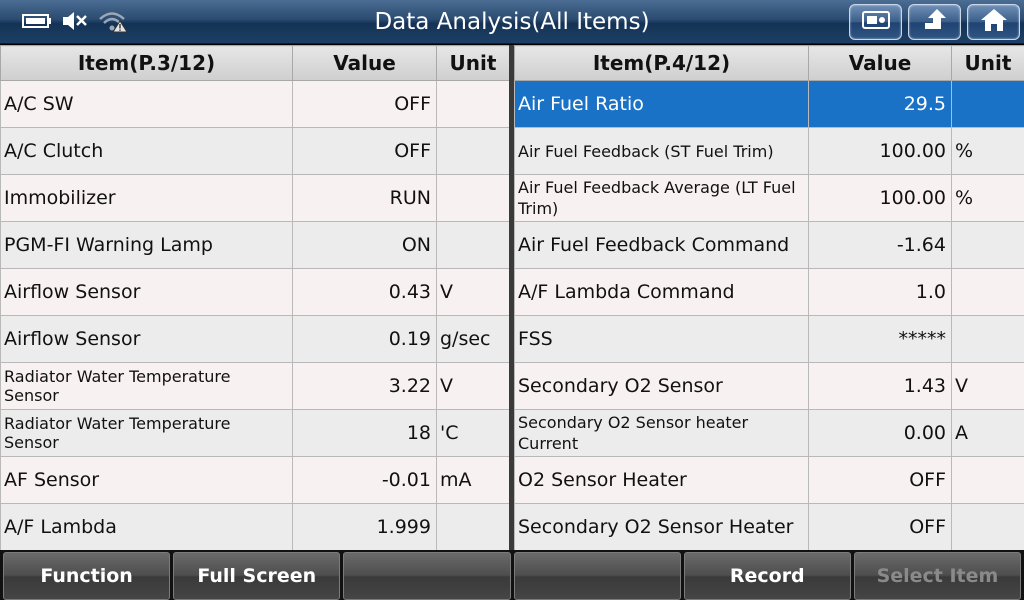  I want to click on item-value: 1.43, so click(880, 386).